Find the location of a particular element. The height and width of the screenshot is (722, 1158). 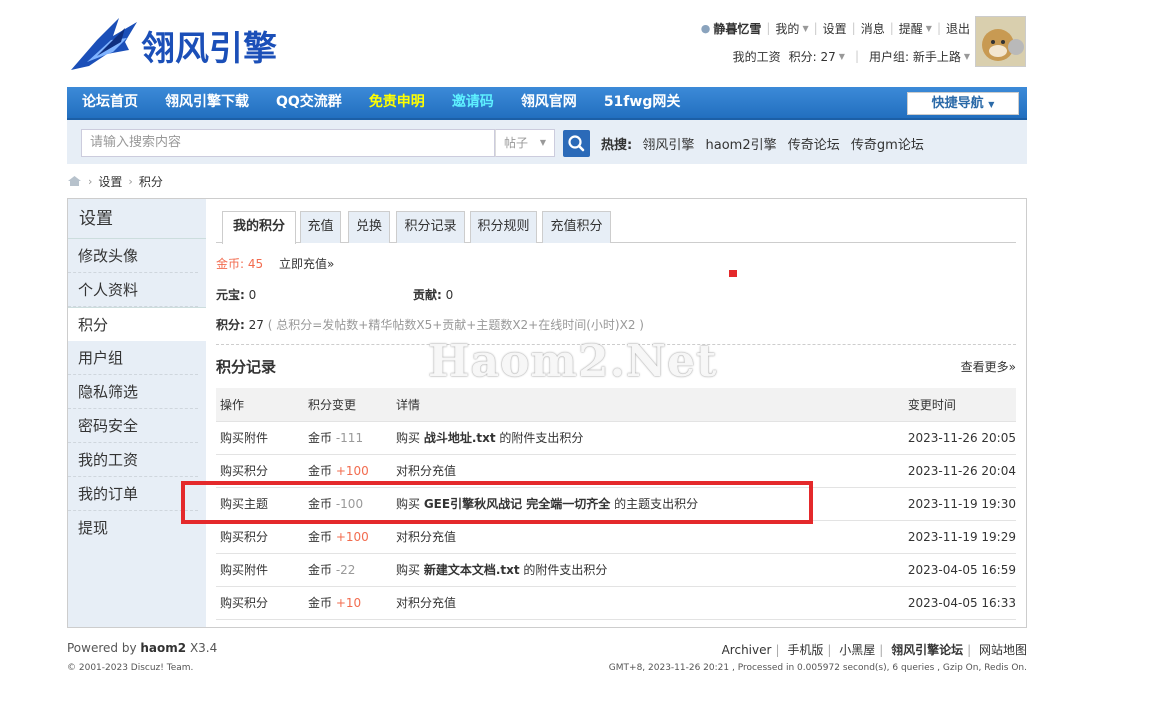

footer-link-mobile: 手机版 is located at coordinates (805, 650).